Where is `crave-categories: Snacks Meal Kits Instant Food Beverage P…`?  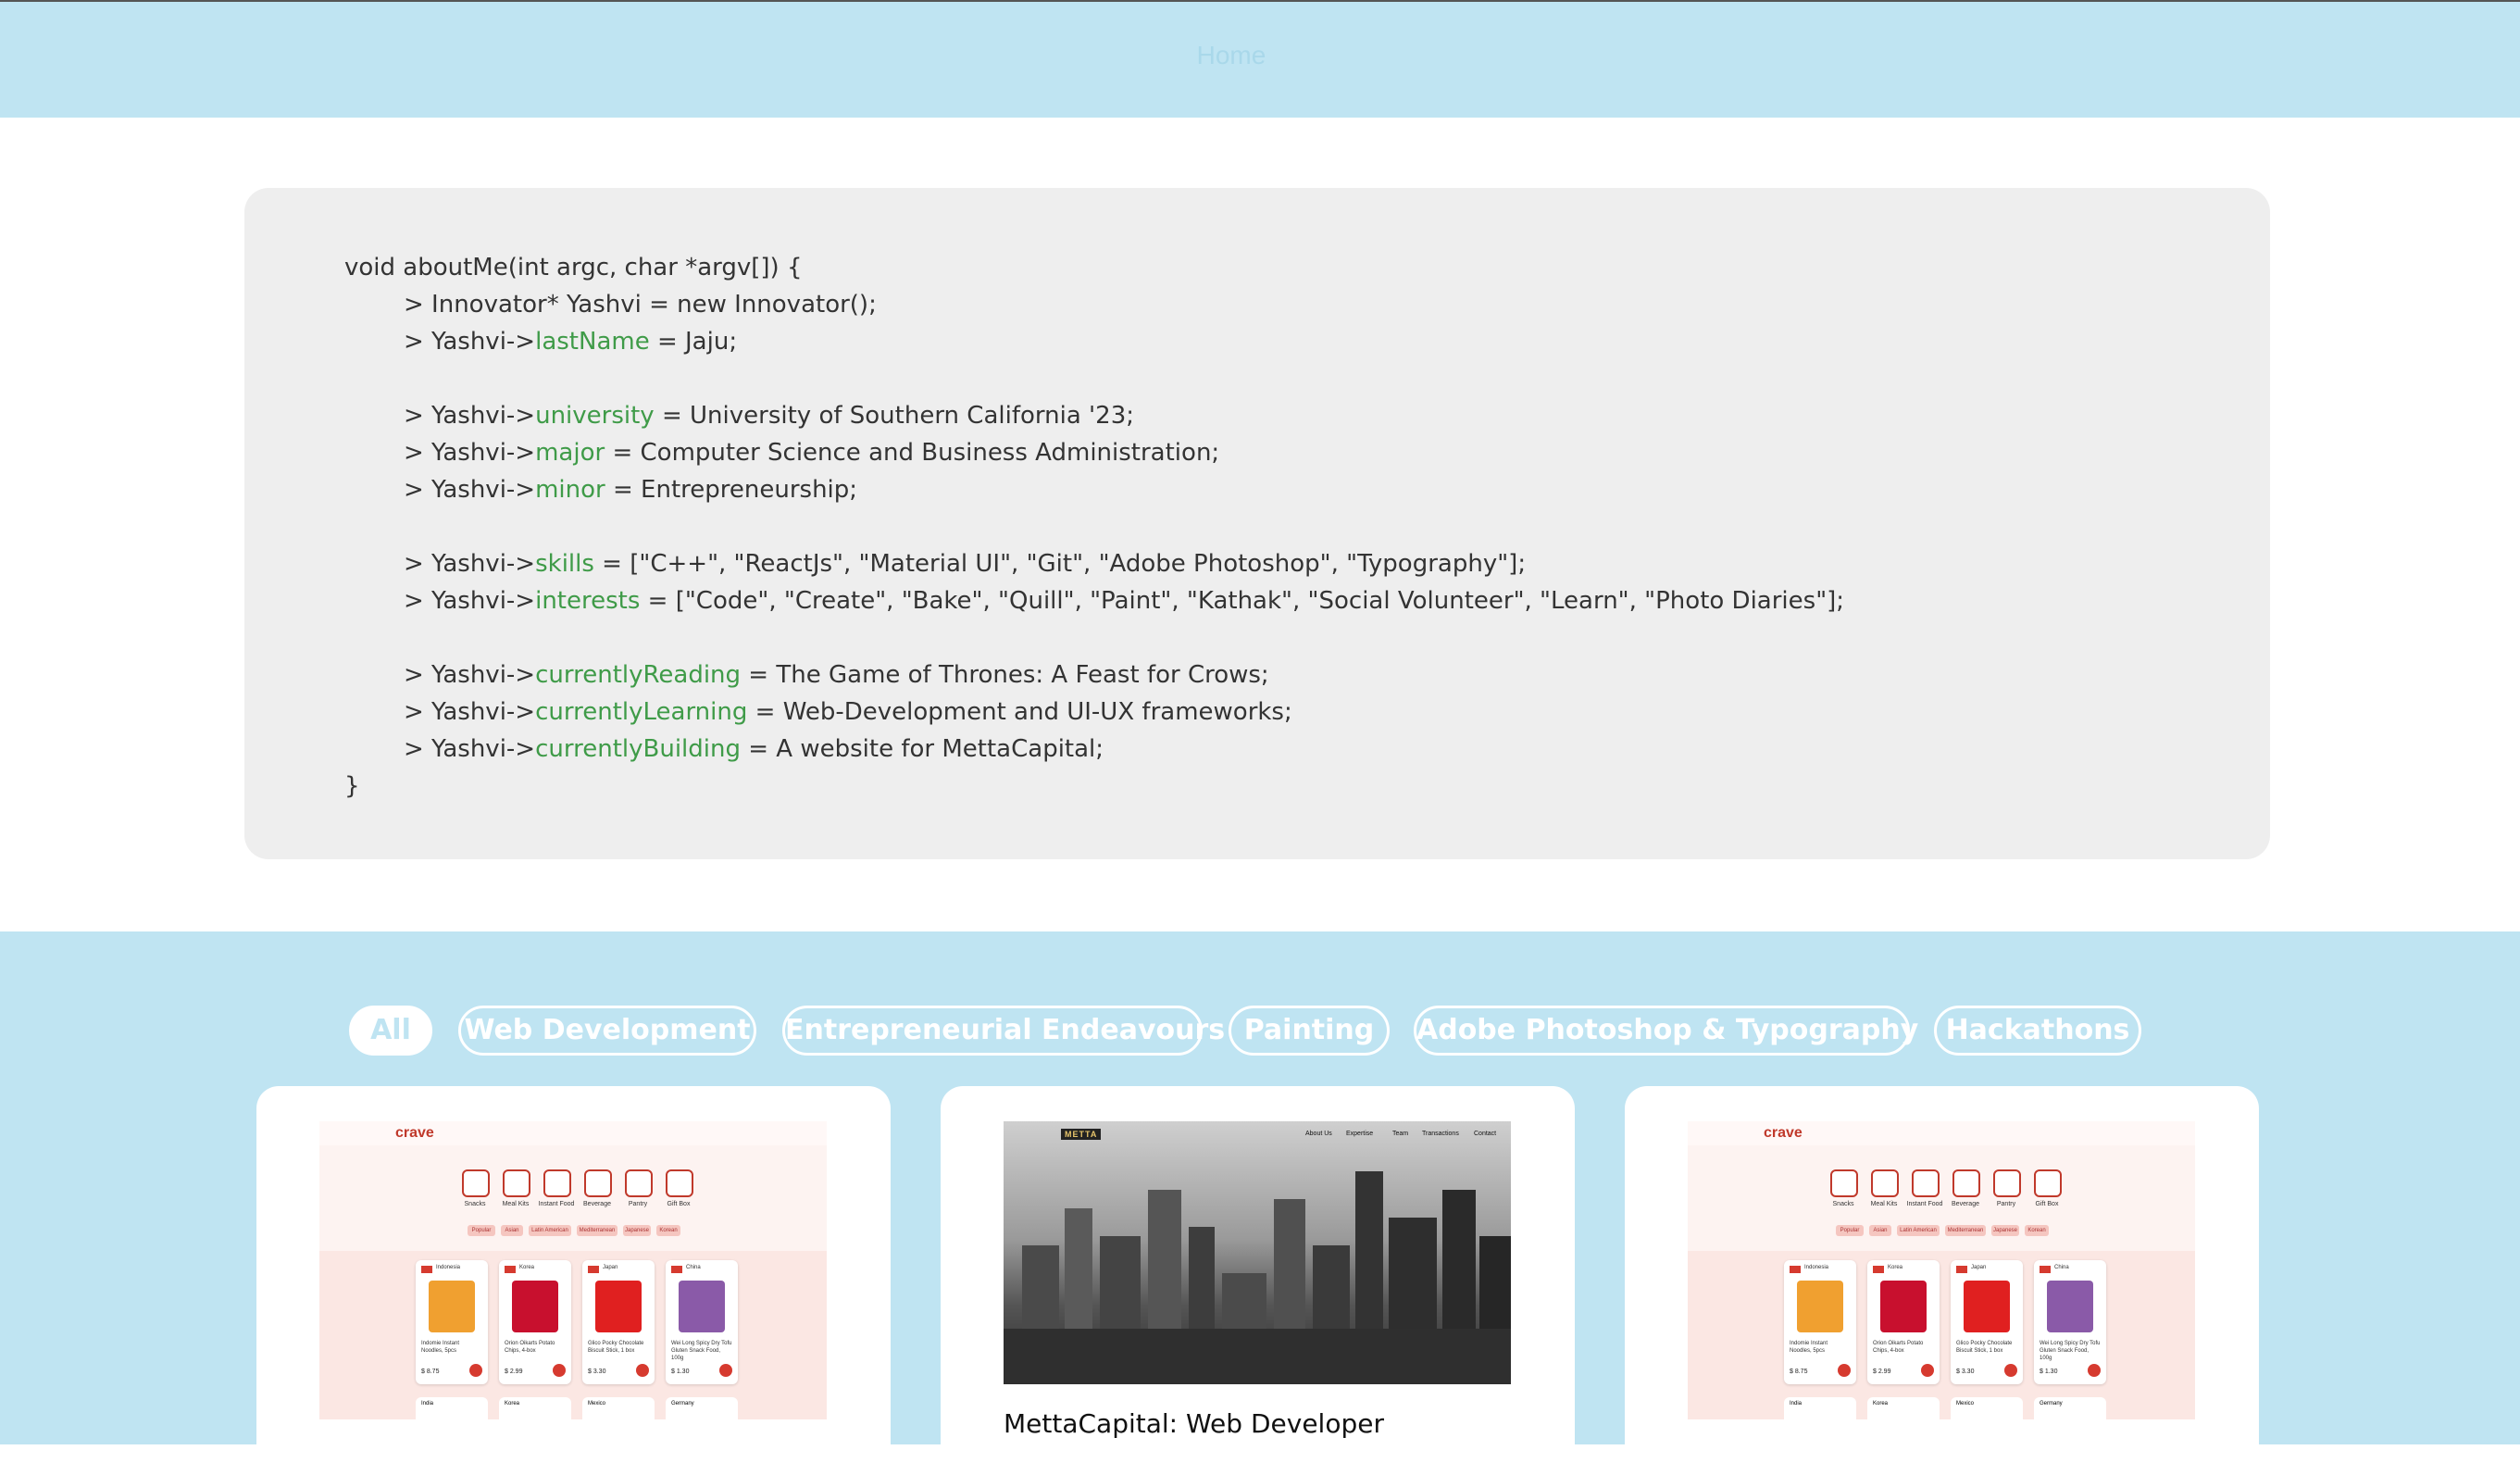 crave-categories: Snacks Meal Kits Instant Food Beverage P… is located at coordinates (578, 1192).